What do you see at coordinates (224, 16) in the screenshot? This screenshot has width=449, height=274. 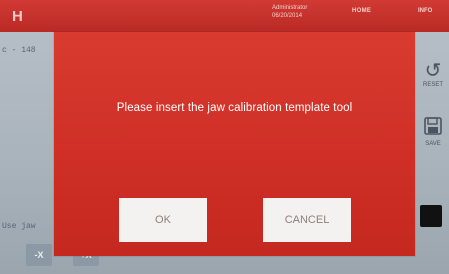 I see `top-bar: H Administrator 06/20/2014 HOME INFO` at bounding box center [224, 16].